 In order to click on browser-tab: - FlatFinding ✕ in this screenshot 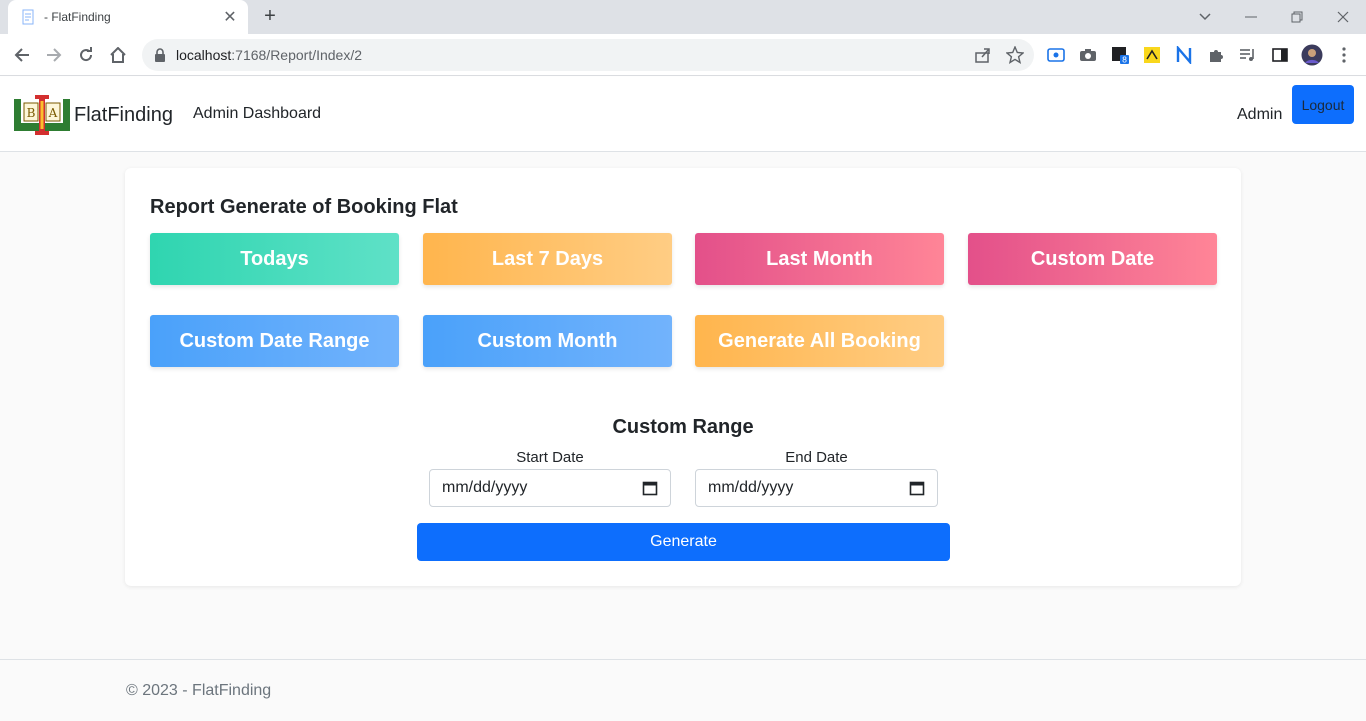, I will do `click(128, 17)`.